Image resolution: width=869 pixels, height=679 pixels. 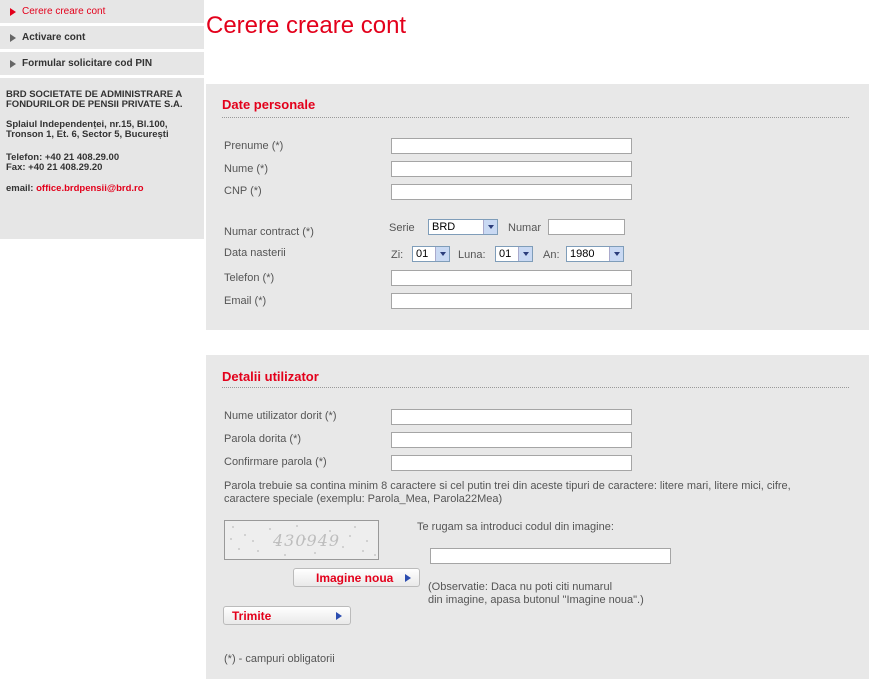 I want to click on an-value: 1980, so click(x=582, y=254).